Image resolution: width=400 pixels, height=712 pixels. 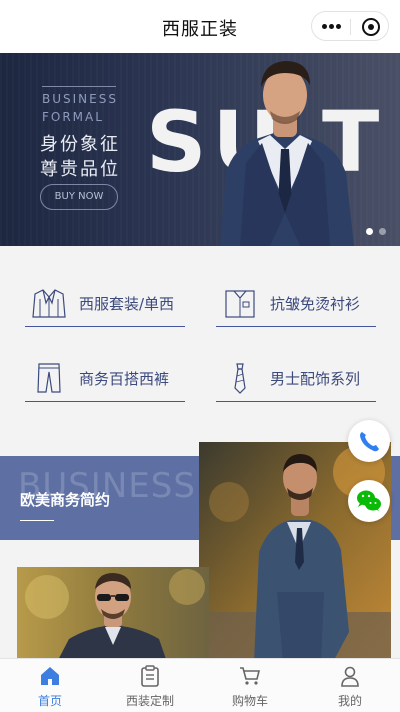 I want to click on user-icon, so click(x=350, y=676).